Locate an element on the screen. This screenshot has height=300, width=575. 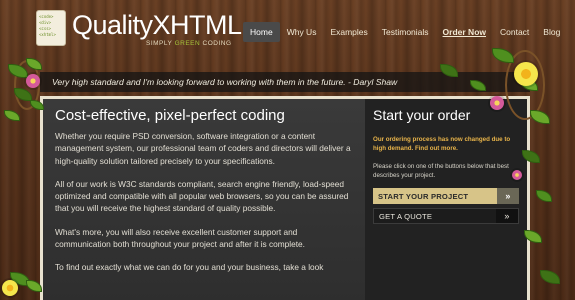
nav-why-us: Why Us is located at coordinates (302, 32).